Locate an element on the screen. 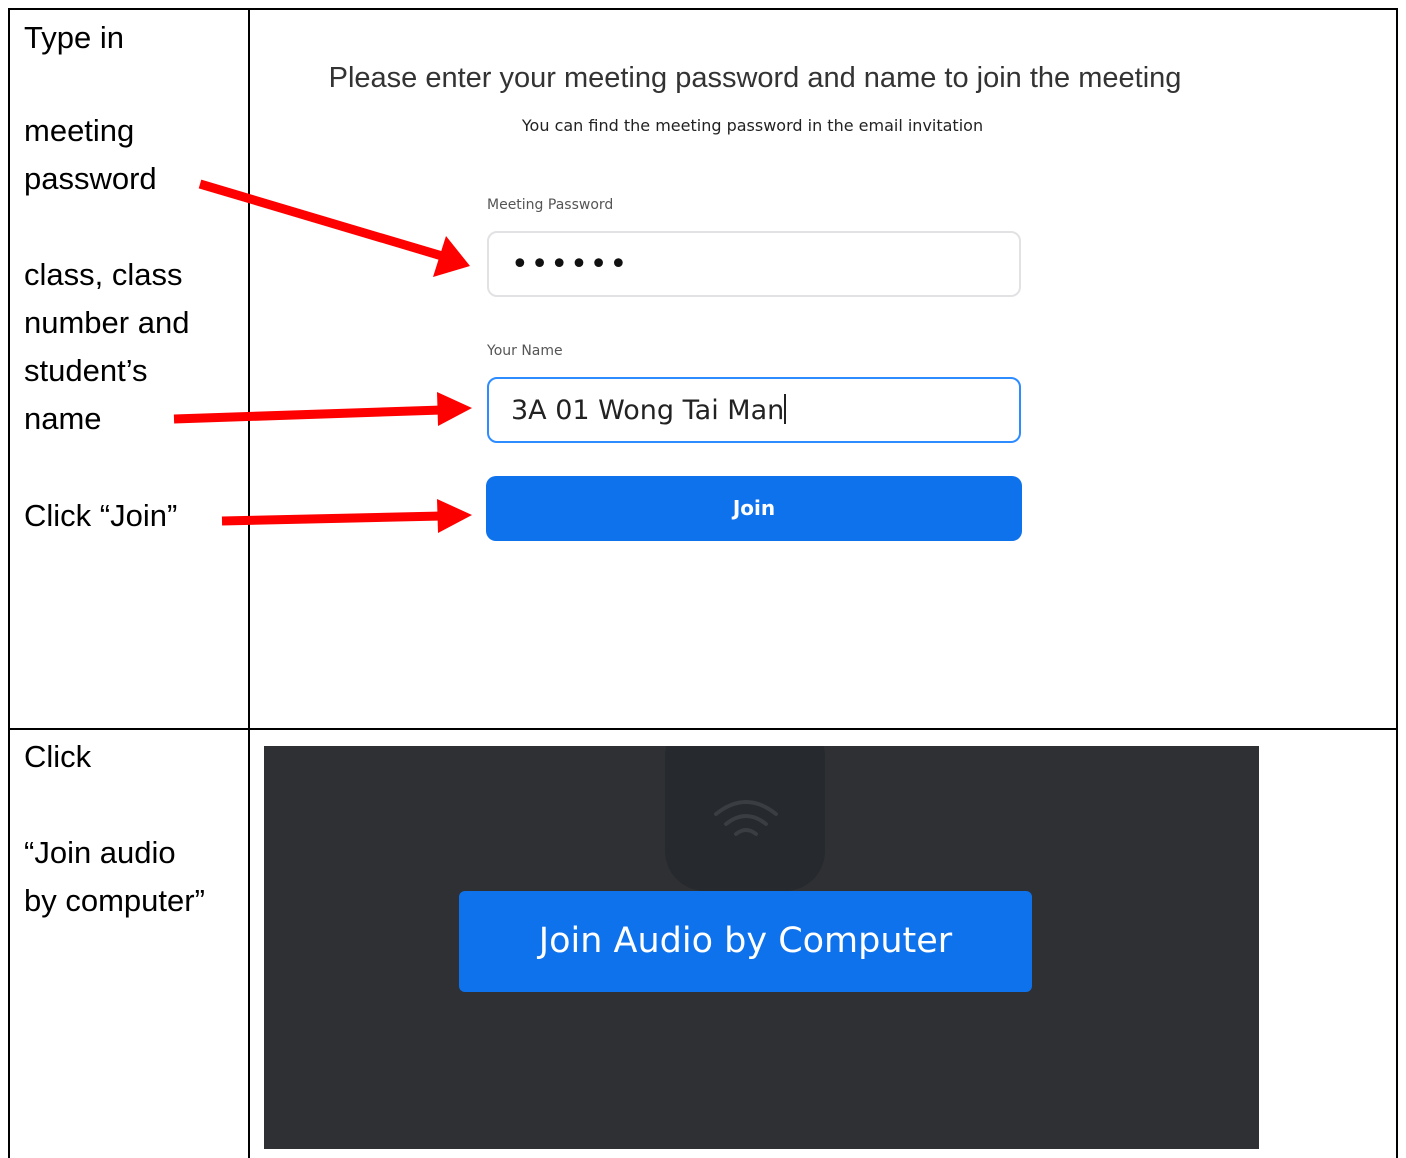 The height and width of the screenshot is (1158, 1406). arrow-to-join is located at coordinates (346, 516).